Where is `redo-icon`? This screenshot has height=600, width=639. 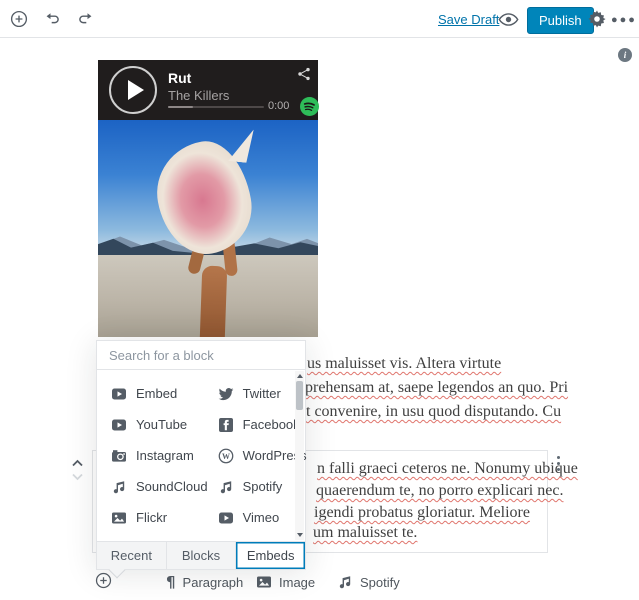 redo-icon is located at coordinates (85, 18).